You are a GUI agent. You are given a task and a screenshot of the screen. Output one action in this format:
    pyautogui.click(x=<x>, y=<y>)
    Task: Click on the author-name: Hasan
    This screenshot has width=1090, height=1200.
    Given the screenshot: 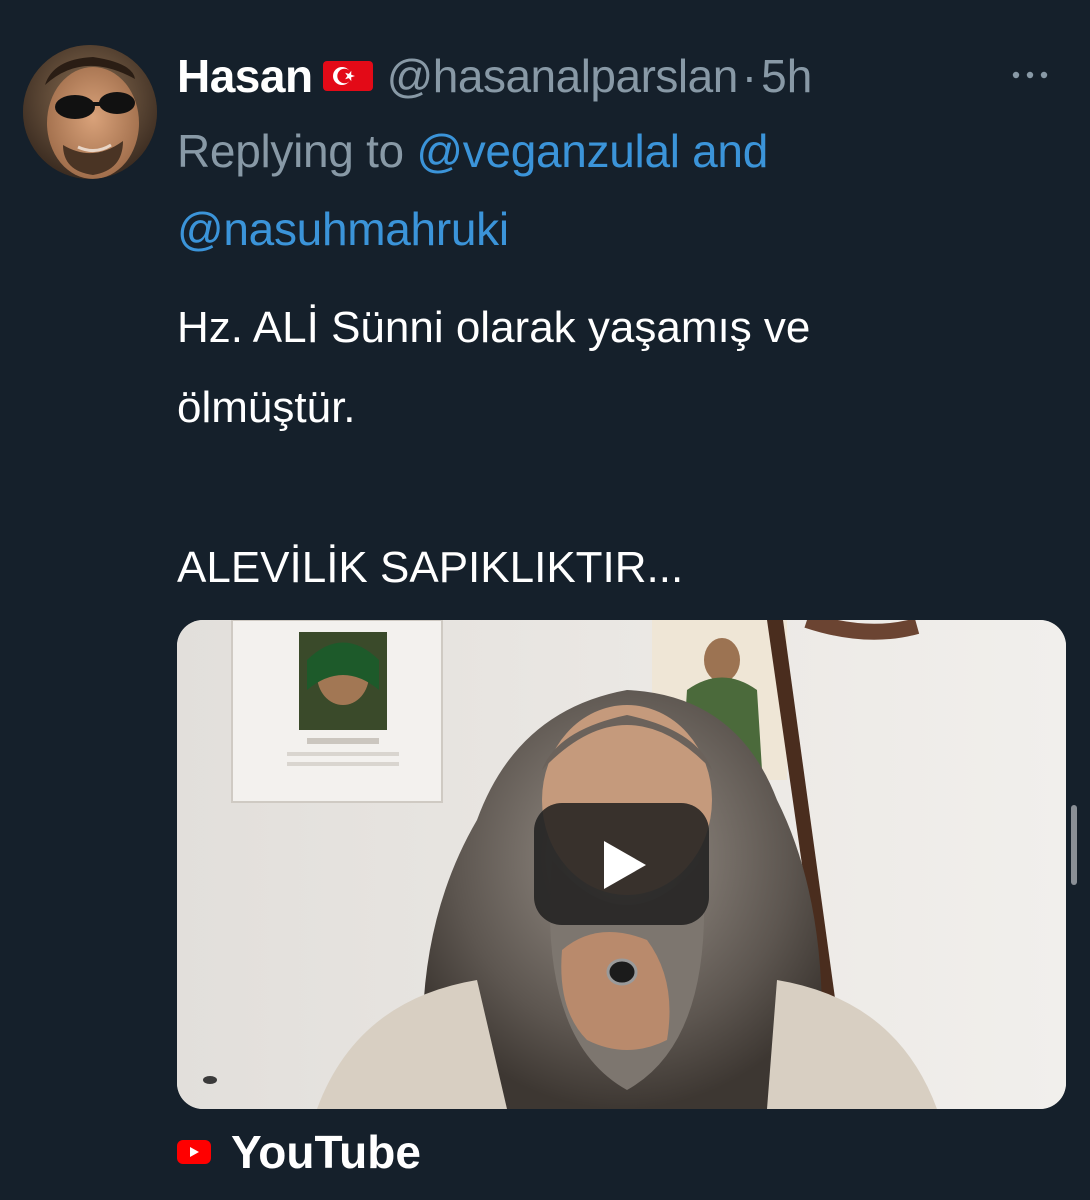 What is the action you would take?
    pyautogui.click(x=245, y=76)
    